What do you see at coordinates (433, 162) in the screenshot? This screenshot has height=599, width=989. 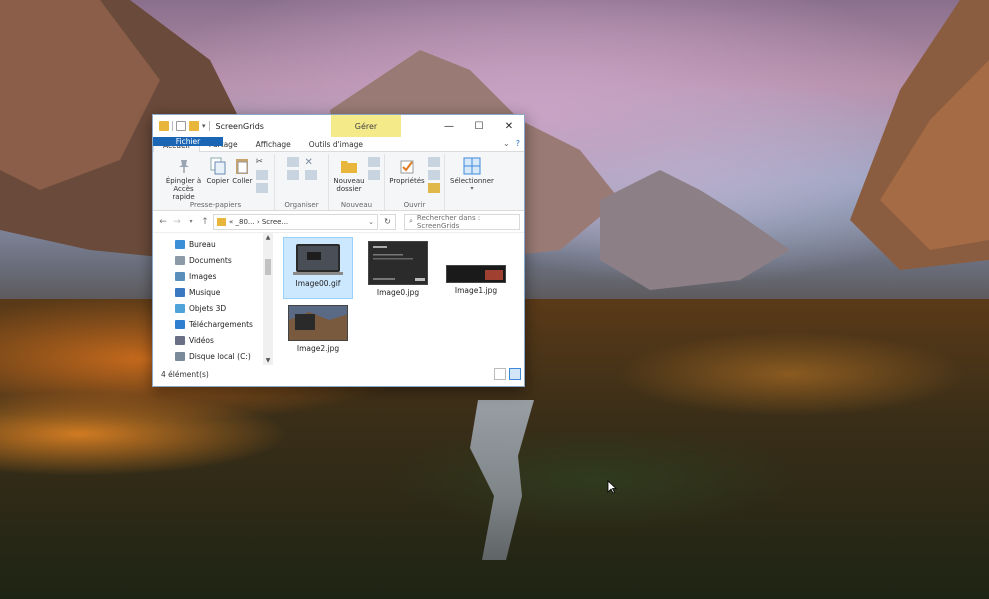 I see `open-icon` at bounding box center [433, 162].